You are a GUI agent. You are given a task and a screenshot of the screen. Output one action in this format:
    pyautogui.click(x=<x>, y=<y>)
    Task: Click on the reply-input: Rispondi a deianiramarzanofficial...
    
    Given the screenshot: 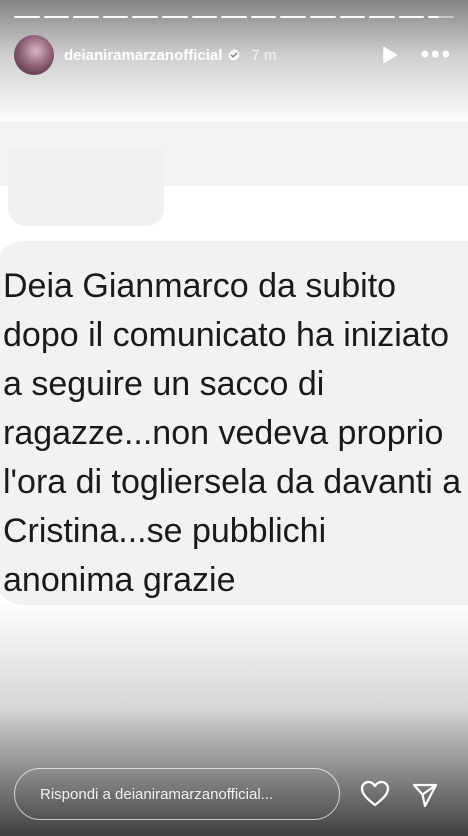 What is the action you would take?
    pyautogui.click(x=177, y=794)
    